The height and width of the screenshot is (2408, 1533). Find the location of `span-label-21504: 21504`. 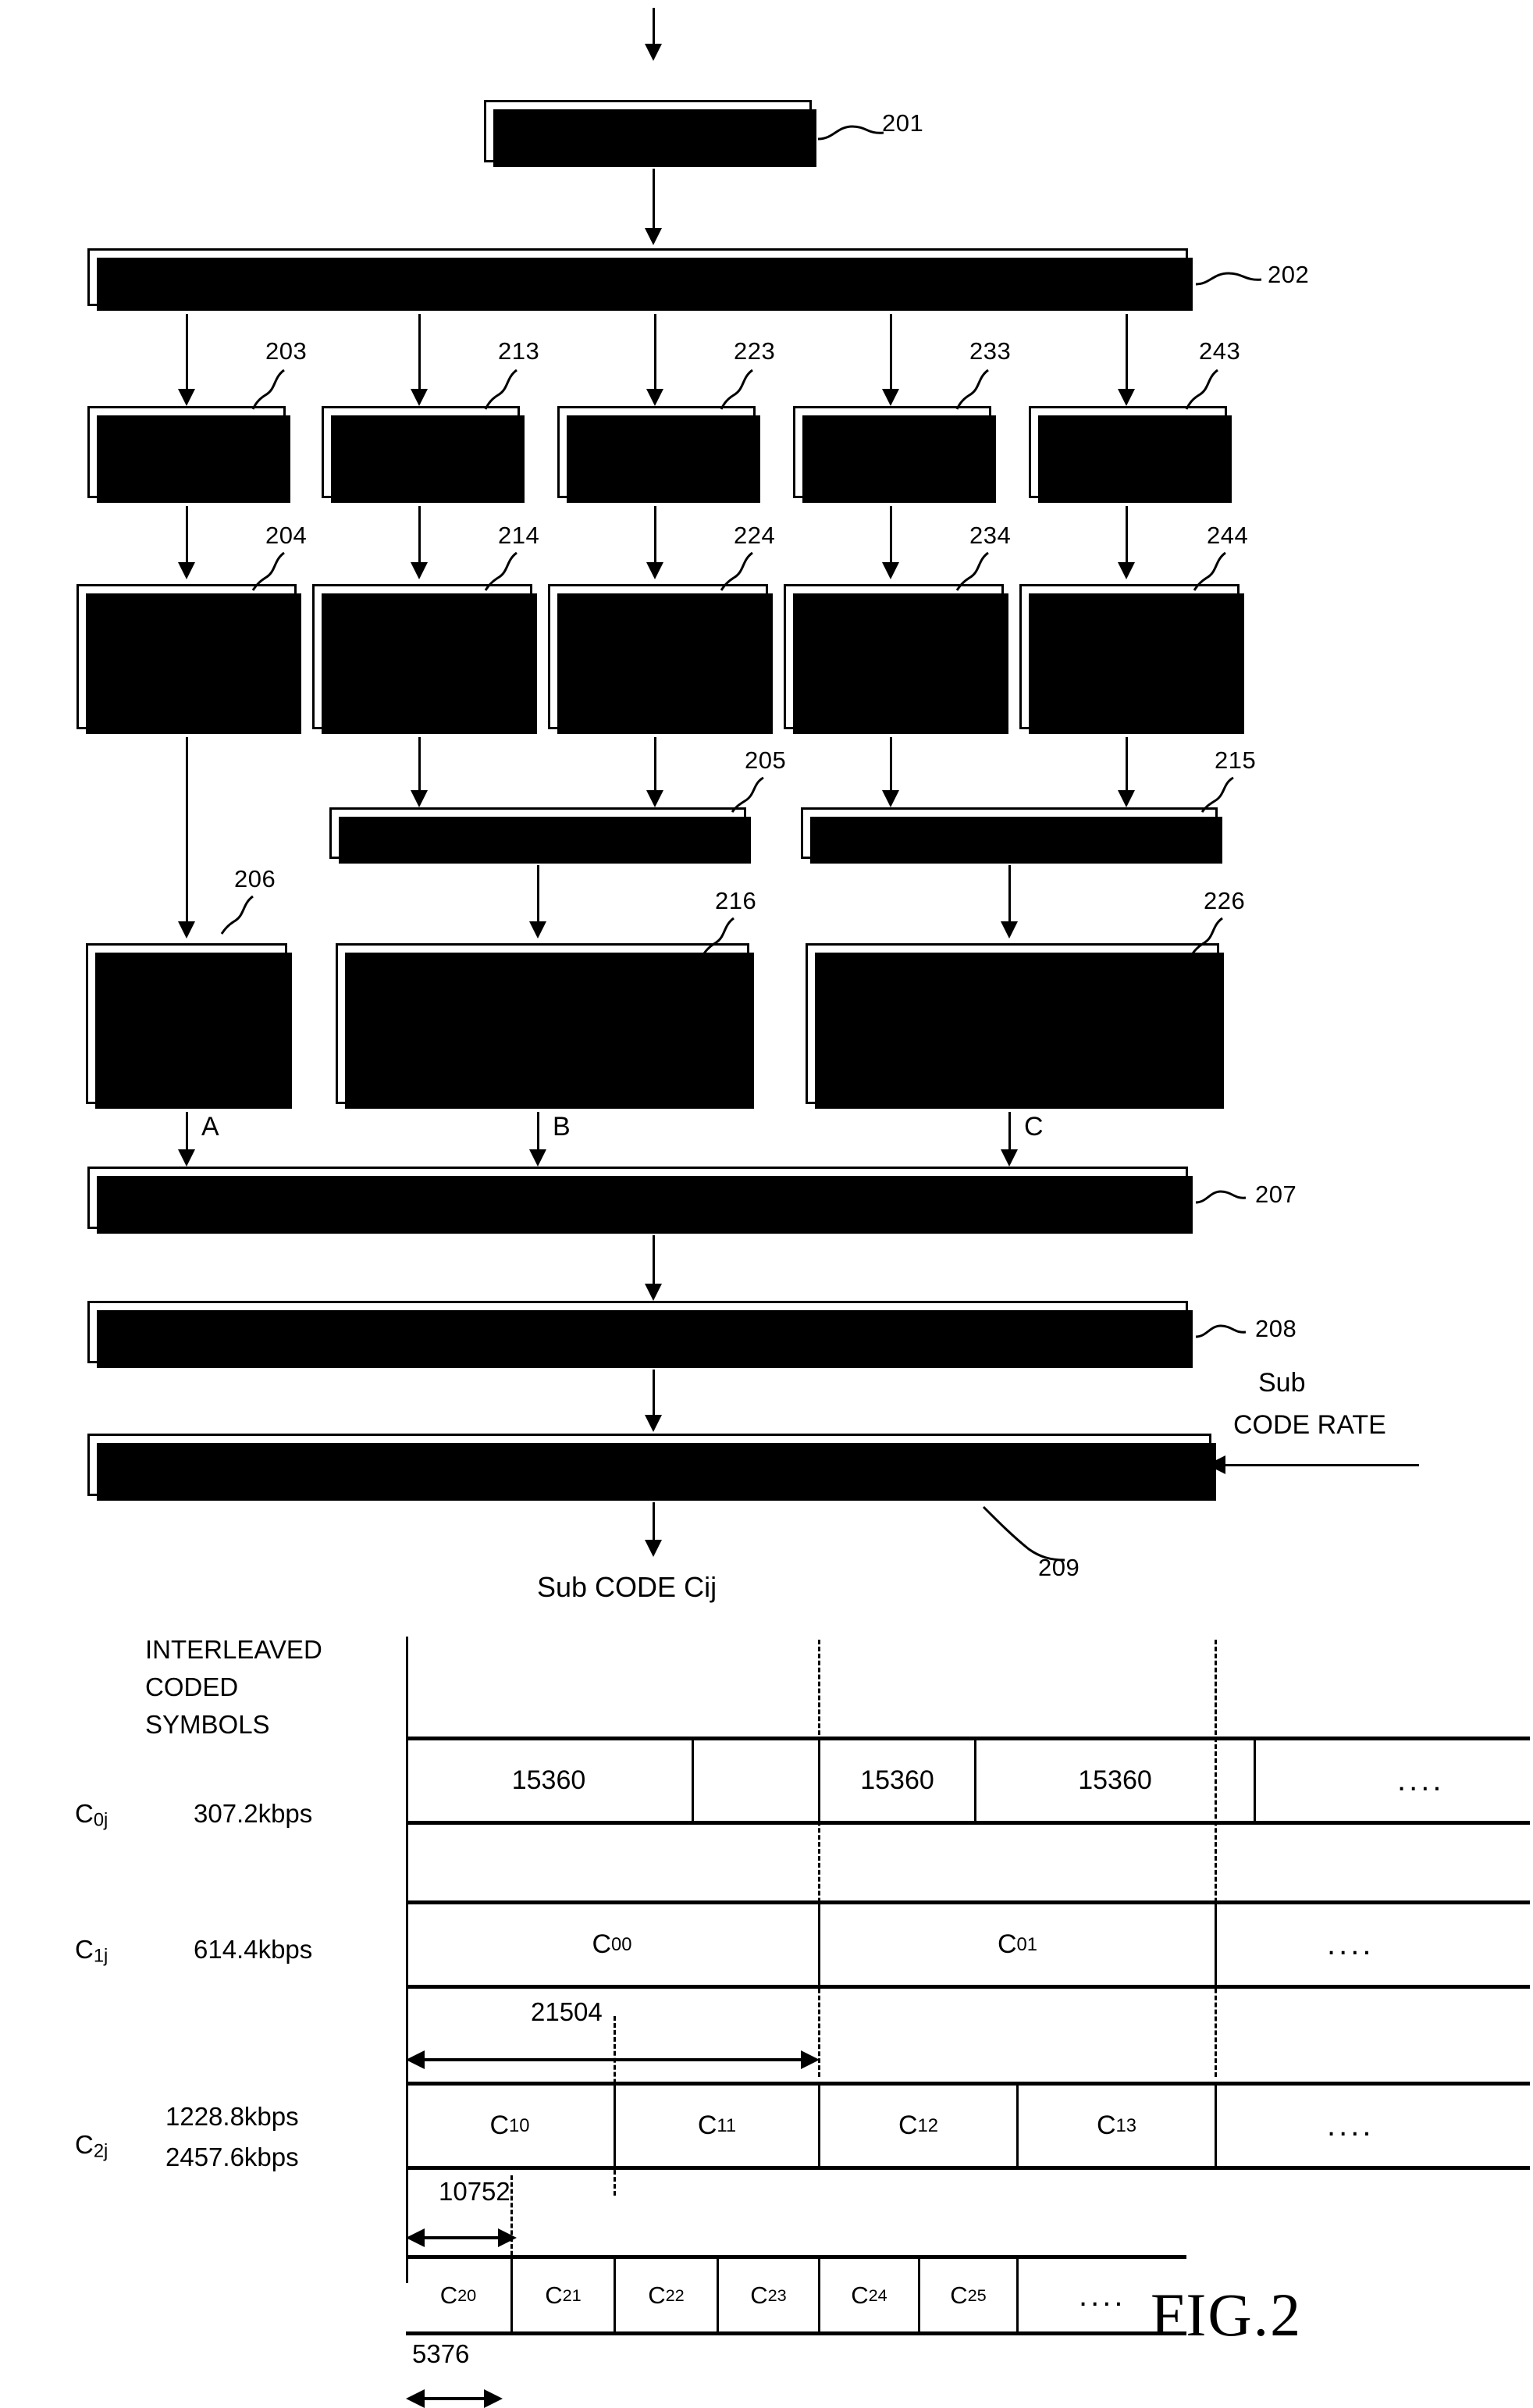

span-label-21504: 21504 is located at coordinates (567, 2011).